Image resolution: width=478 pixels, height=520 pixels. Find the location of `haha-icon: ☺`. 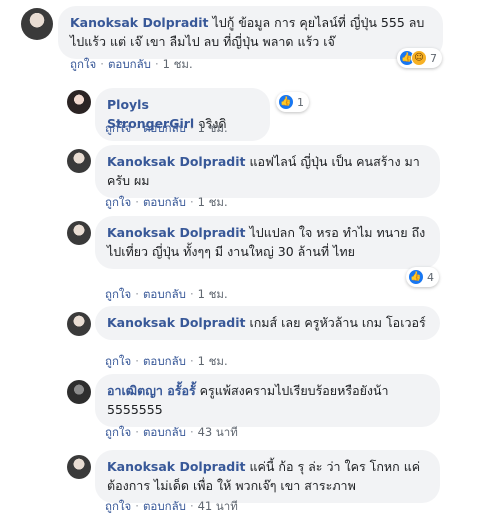

haha-icon: ☺ is located at coordinates (419, 58).